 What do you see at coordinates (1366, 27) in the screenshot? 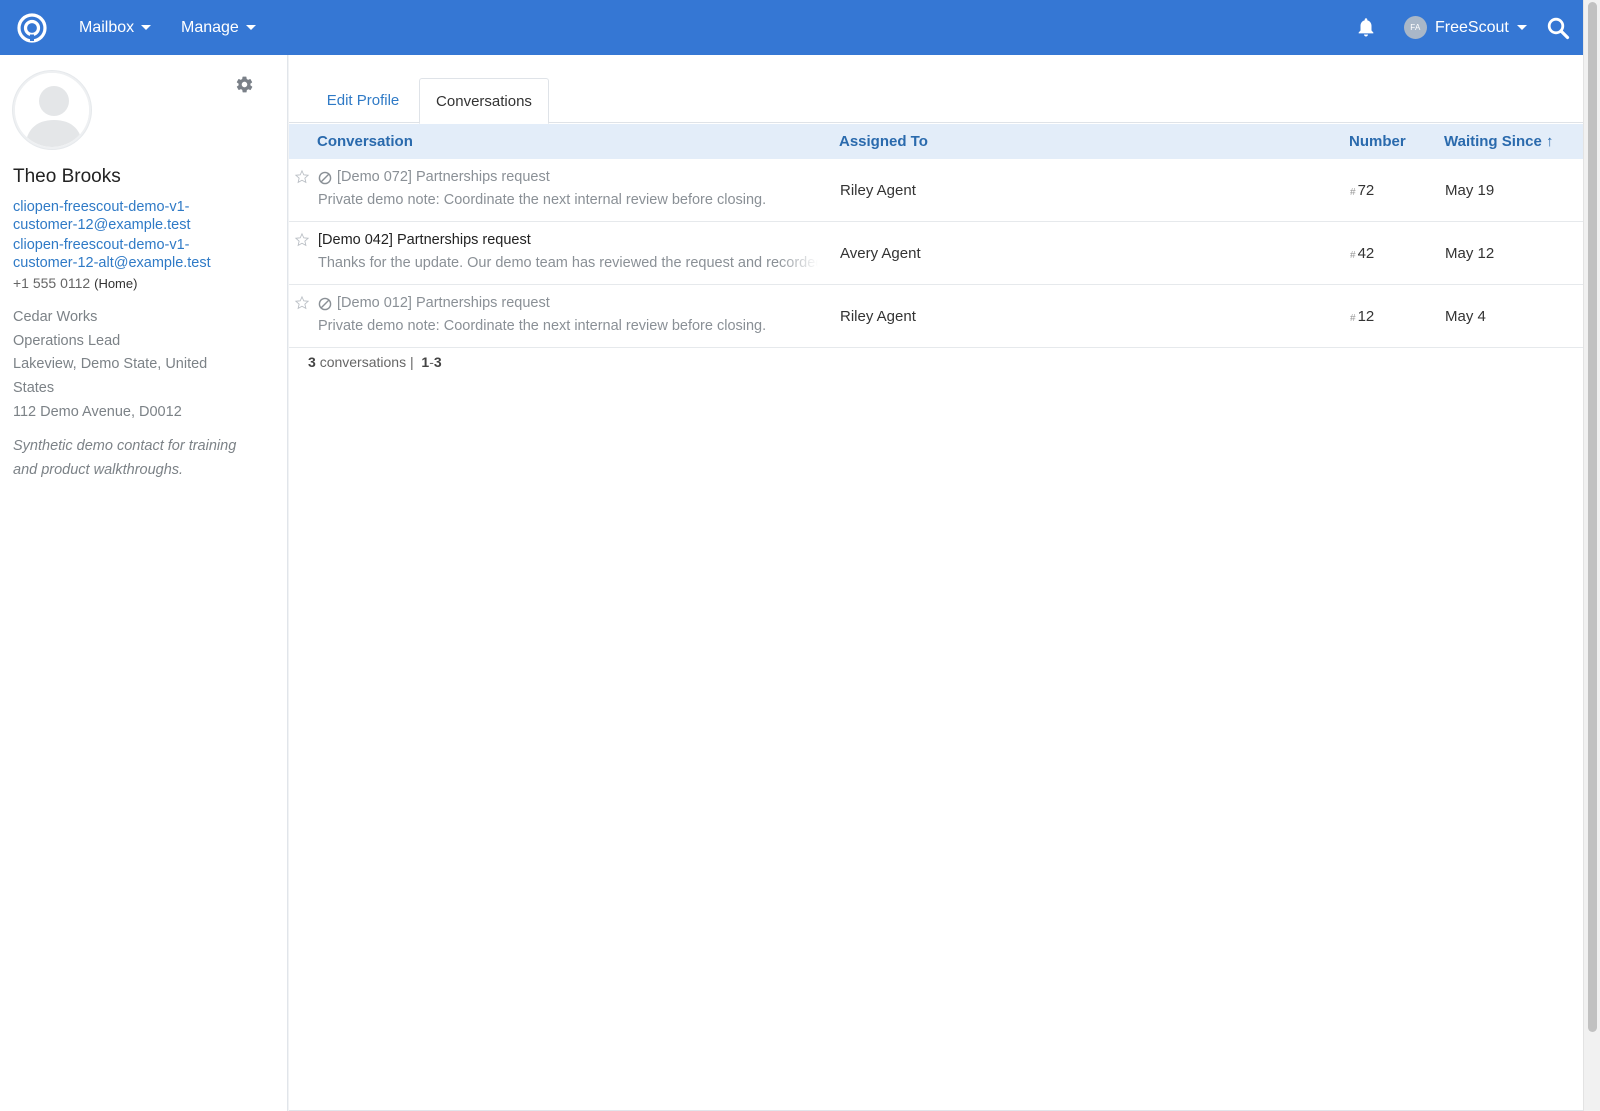
I see `bell-icon` at bounding box center [1366, 27].